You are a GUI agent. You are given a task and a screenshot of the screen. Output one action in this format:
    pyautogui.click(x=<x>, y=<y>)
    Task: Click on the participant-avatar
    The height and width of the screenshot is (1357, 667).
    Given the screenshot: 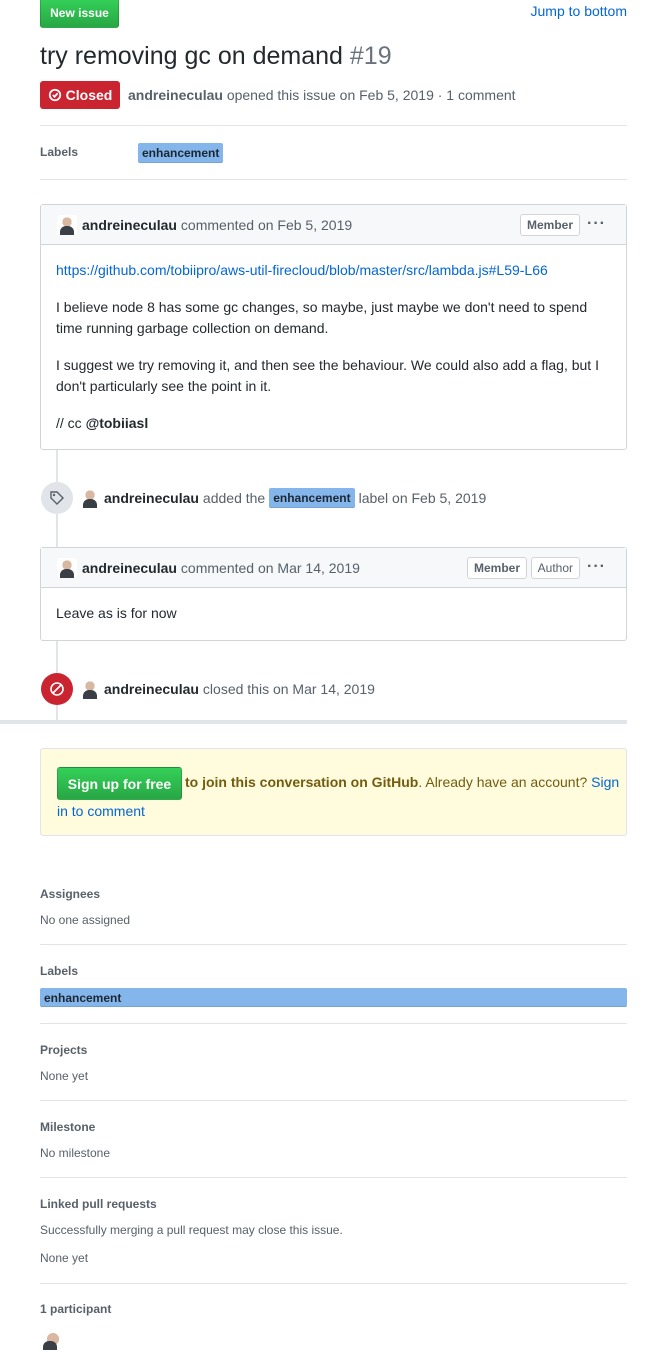 What is the action you would take?
    pyautogui.click(x=53, y=1343)
    